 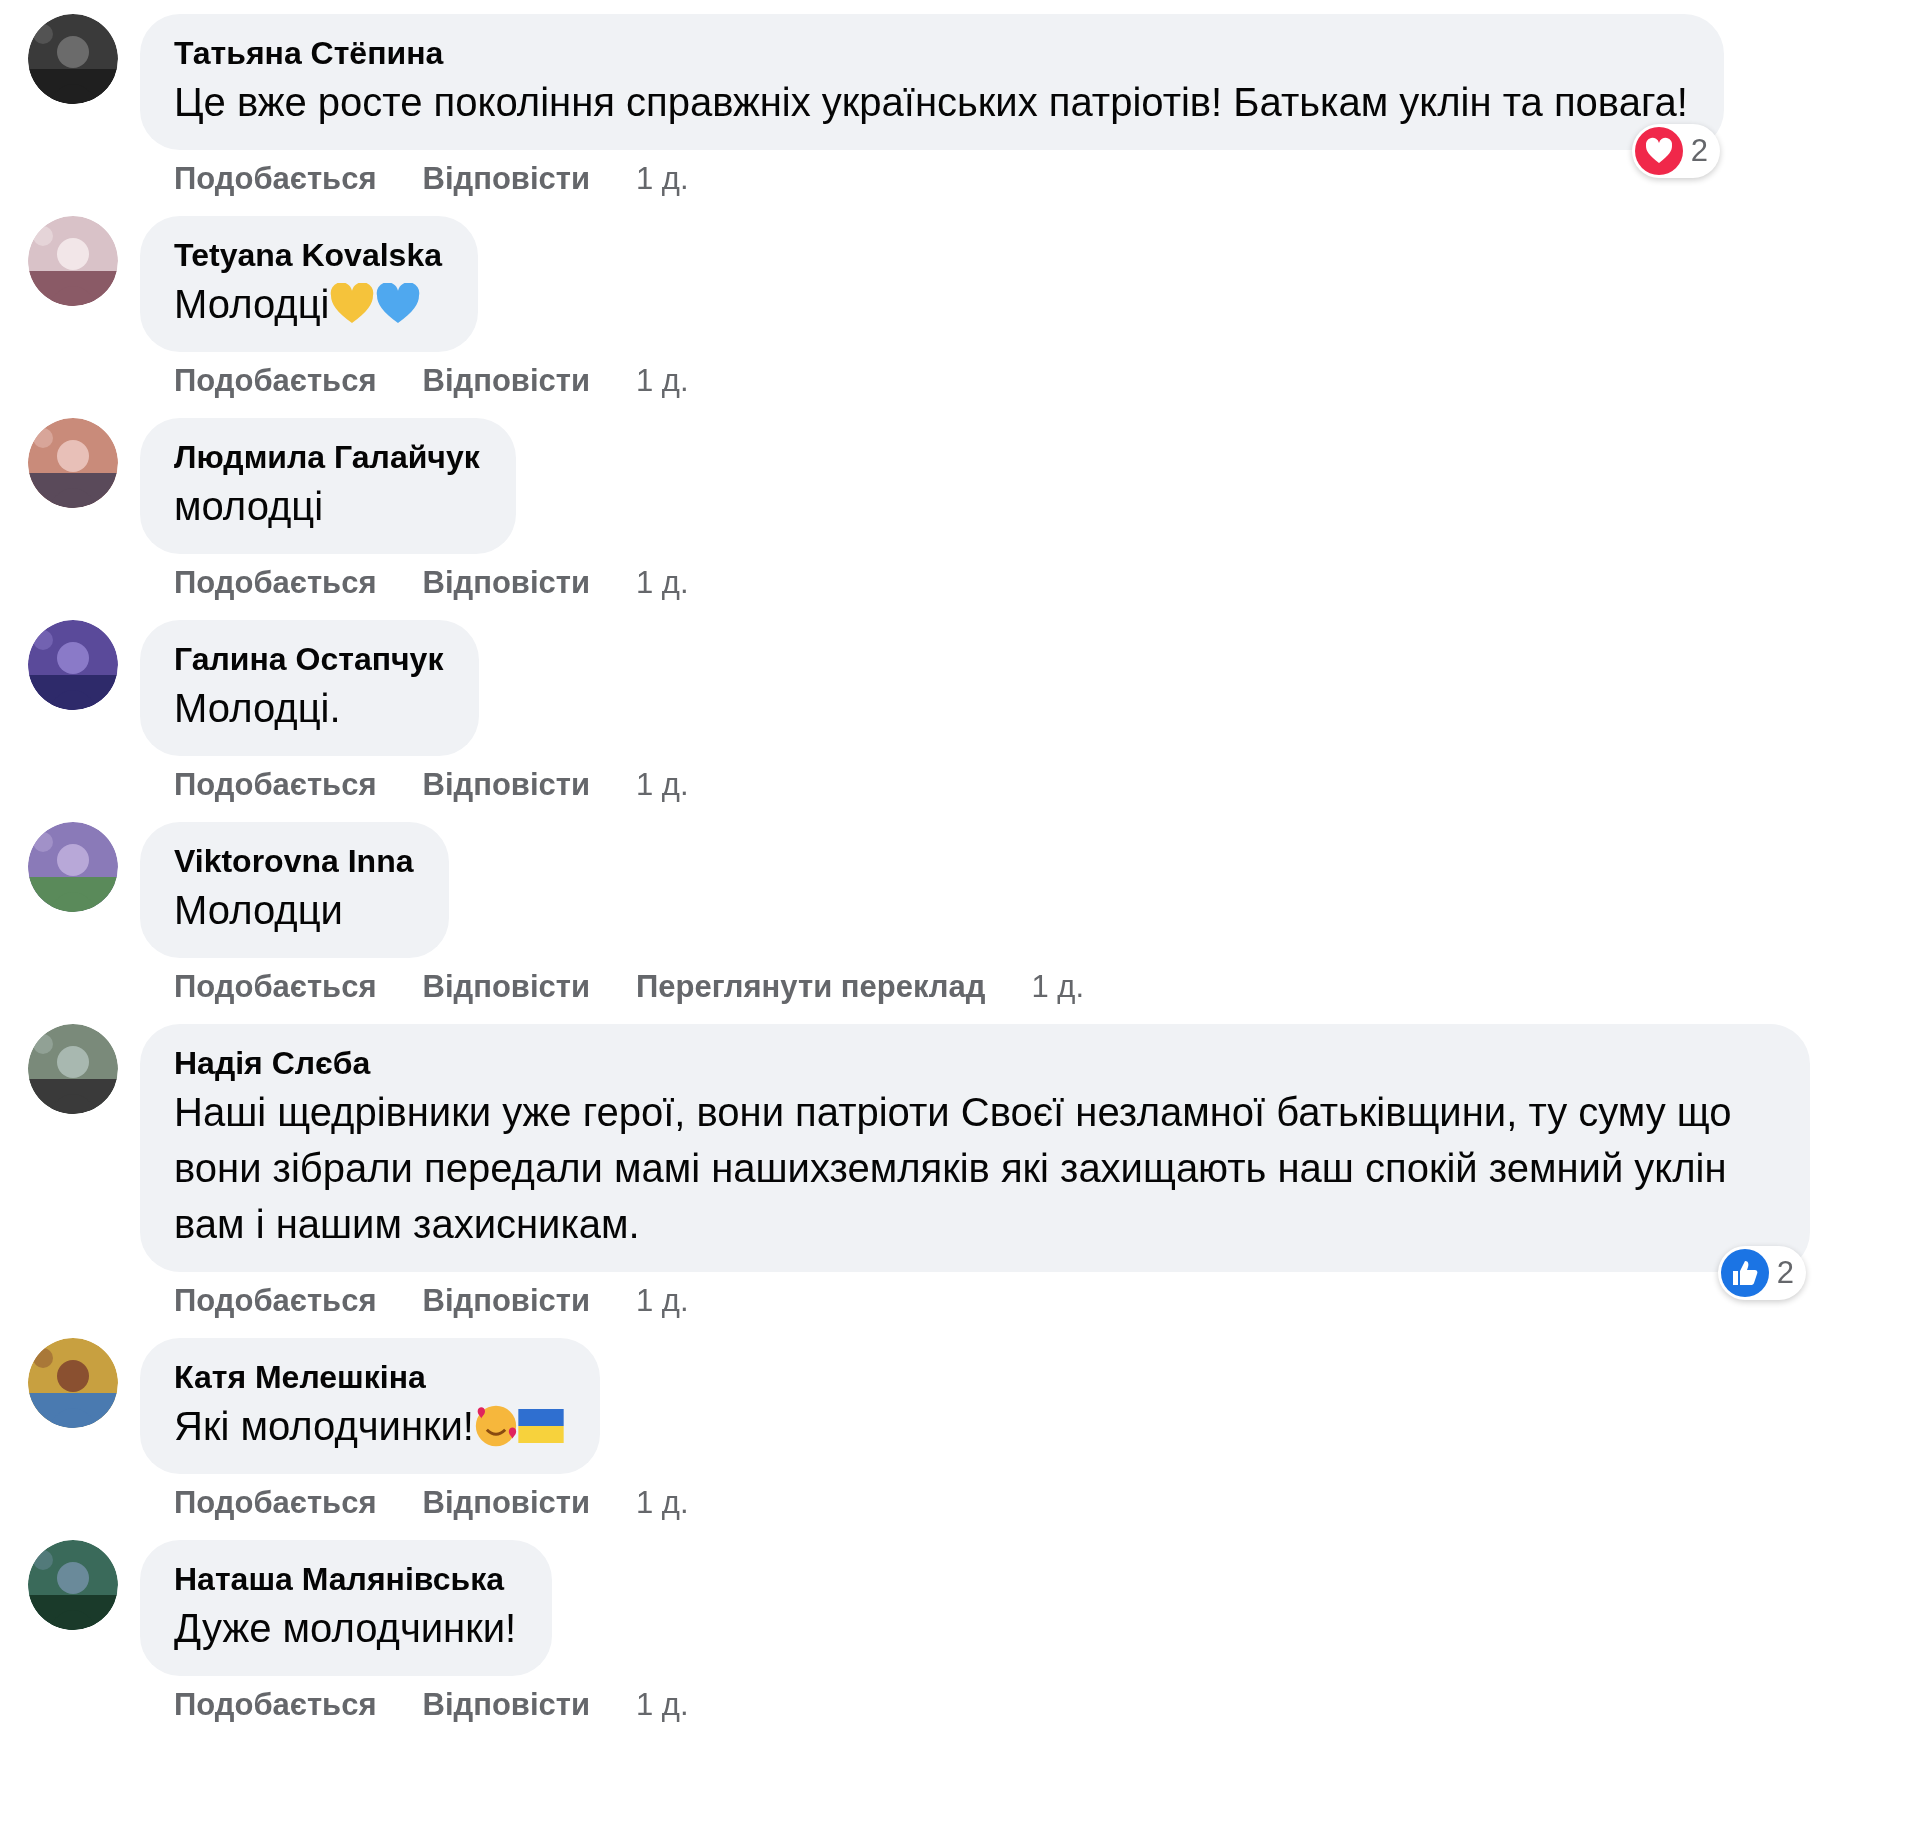 What do you see at coordinates (974, 1063) in the screenshot?
I see `author-name: Надія Слєба` at bounding box center [974, 1063].